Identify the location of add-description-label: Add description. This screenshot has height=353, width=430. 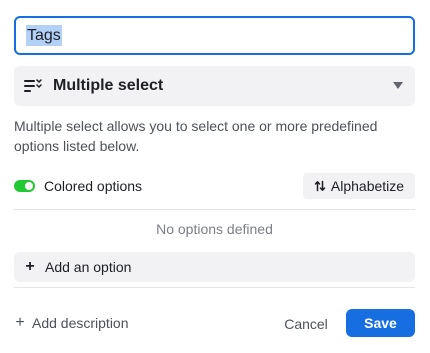
(80, 323).